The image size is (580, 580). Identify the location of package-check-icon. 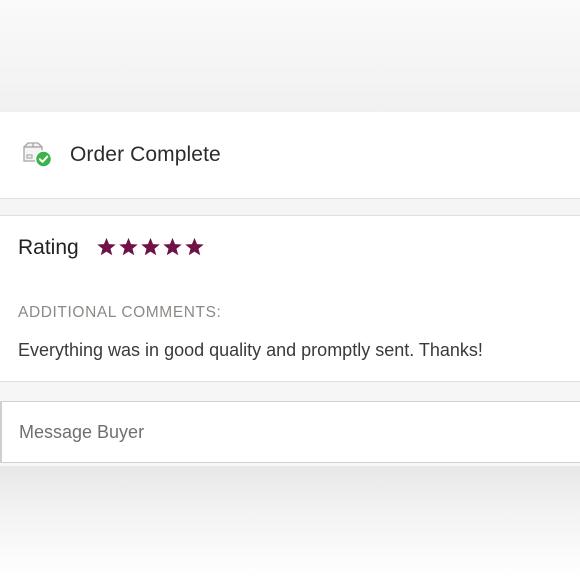
(37, 155).